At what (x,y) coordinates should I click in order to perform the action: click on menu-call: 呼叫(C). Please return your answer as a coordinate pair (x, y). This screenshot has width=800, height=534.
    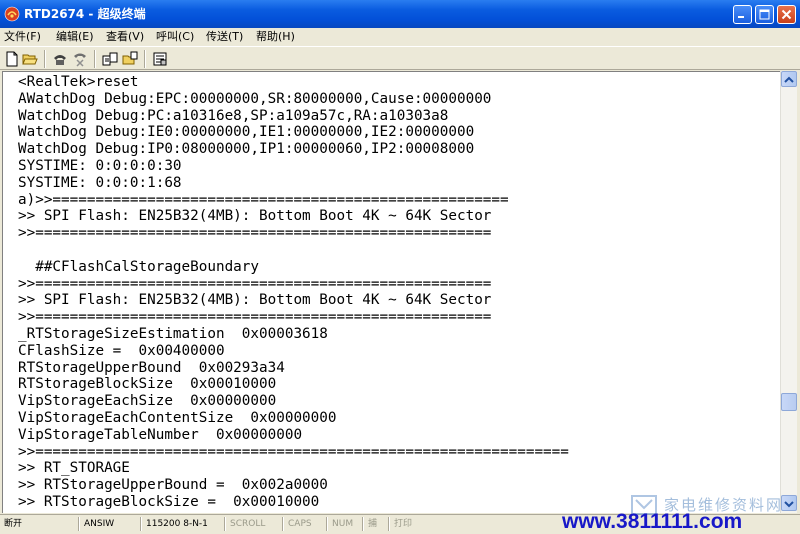
    Looking at the image, I should click on (175, 37).